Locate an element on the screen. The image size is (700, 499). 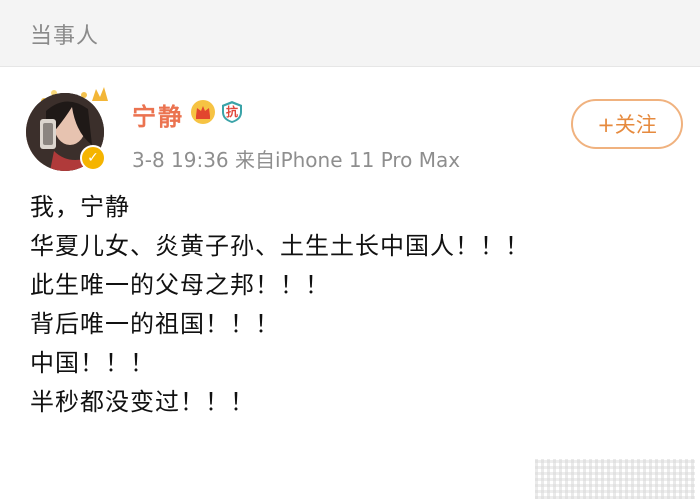
watermark is located at coordinates (615, 479).